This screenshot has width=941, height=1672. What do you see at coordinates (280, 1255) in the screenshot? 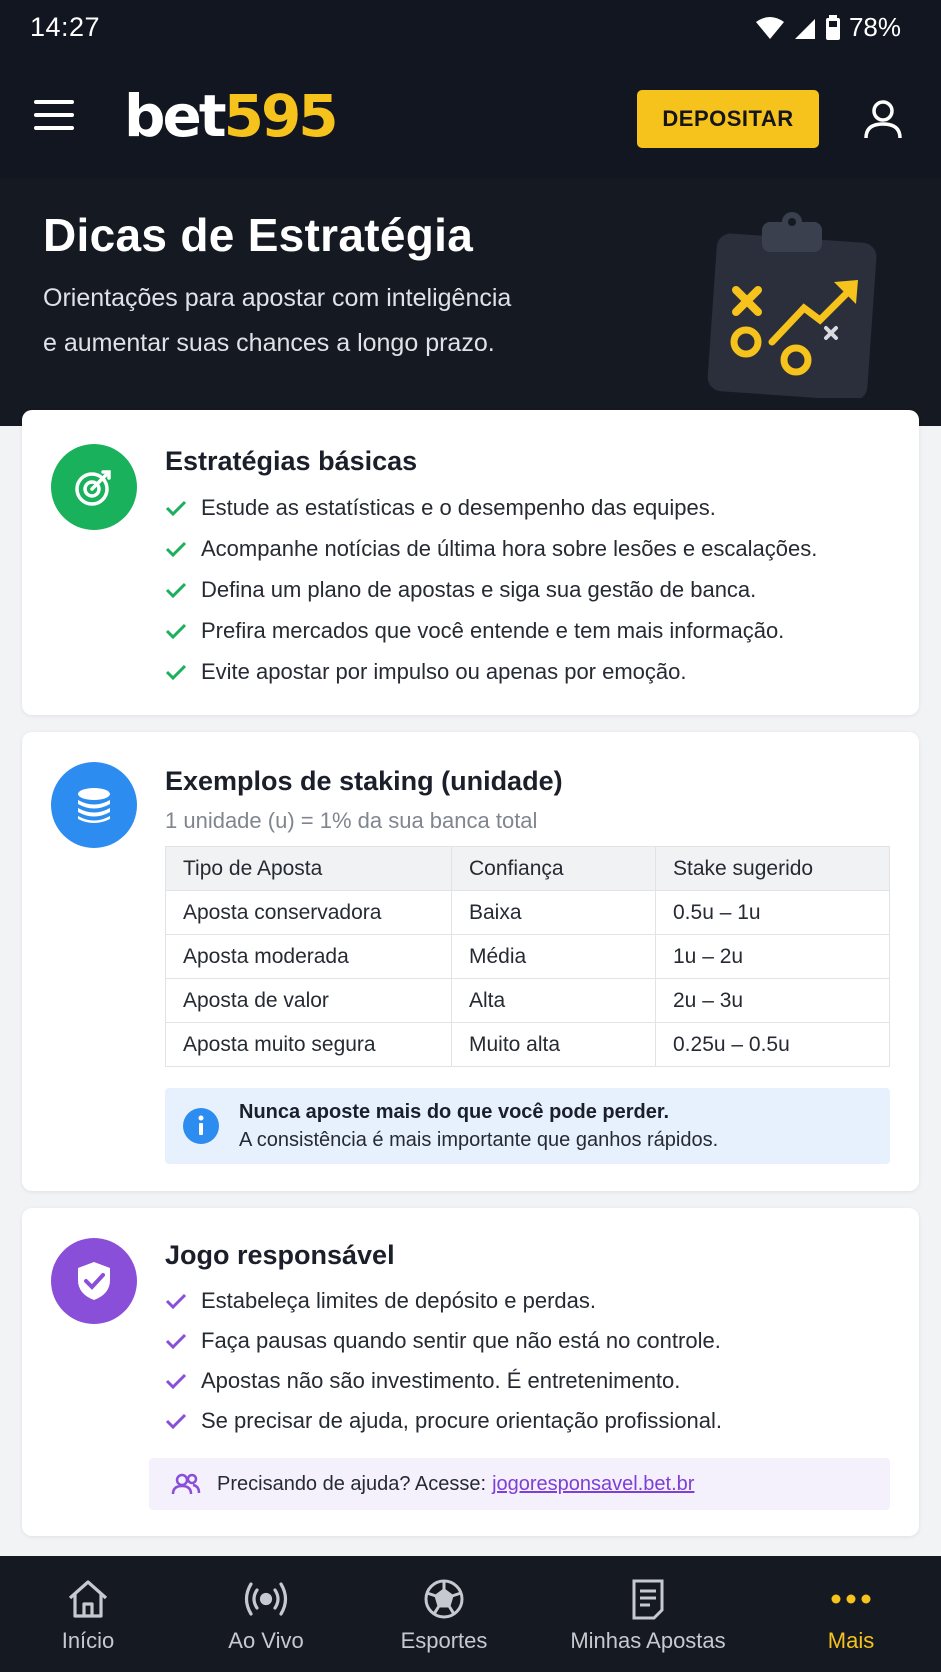
I see `responsible-title: Jogo responsável` at bounding box center [280, 1255].